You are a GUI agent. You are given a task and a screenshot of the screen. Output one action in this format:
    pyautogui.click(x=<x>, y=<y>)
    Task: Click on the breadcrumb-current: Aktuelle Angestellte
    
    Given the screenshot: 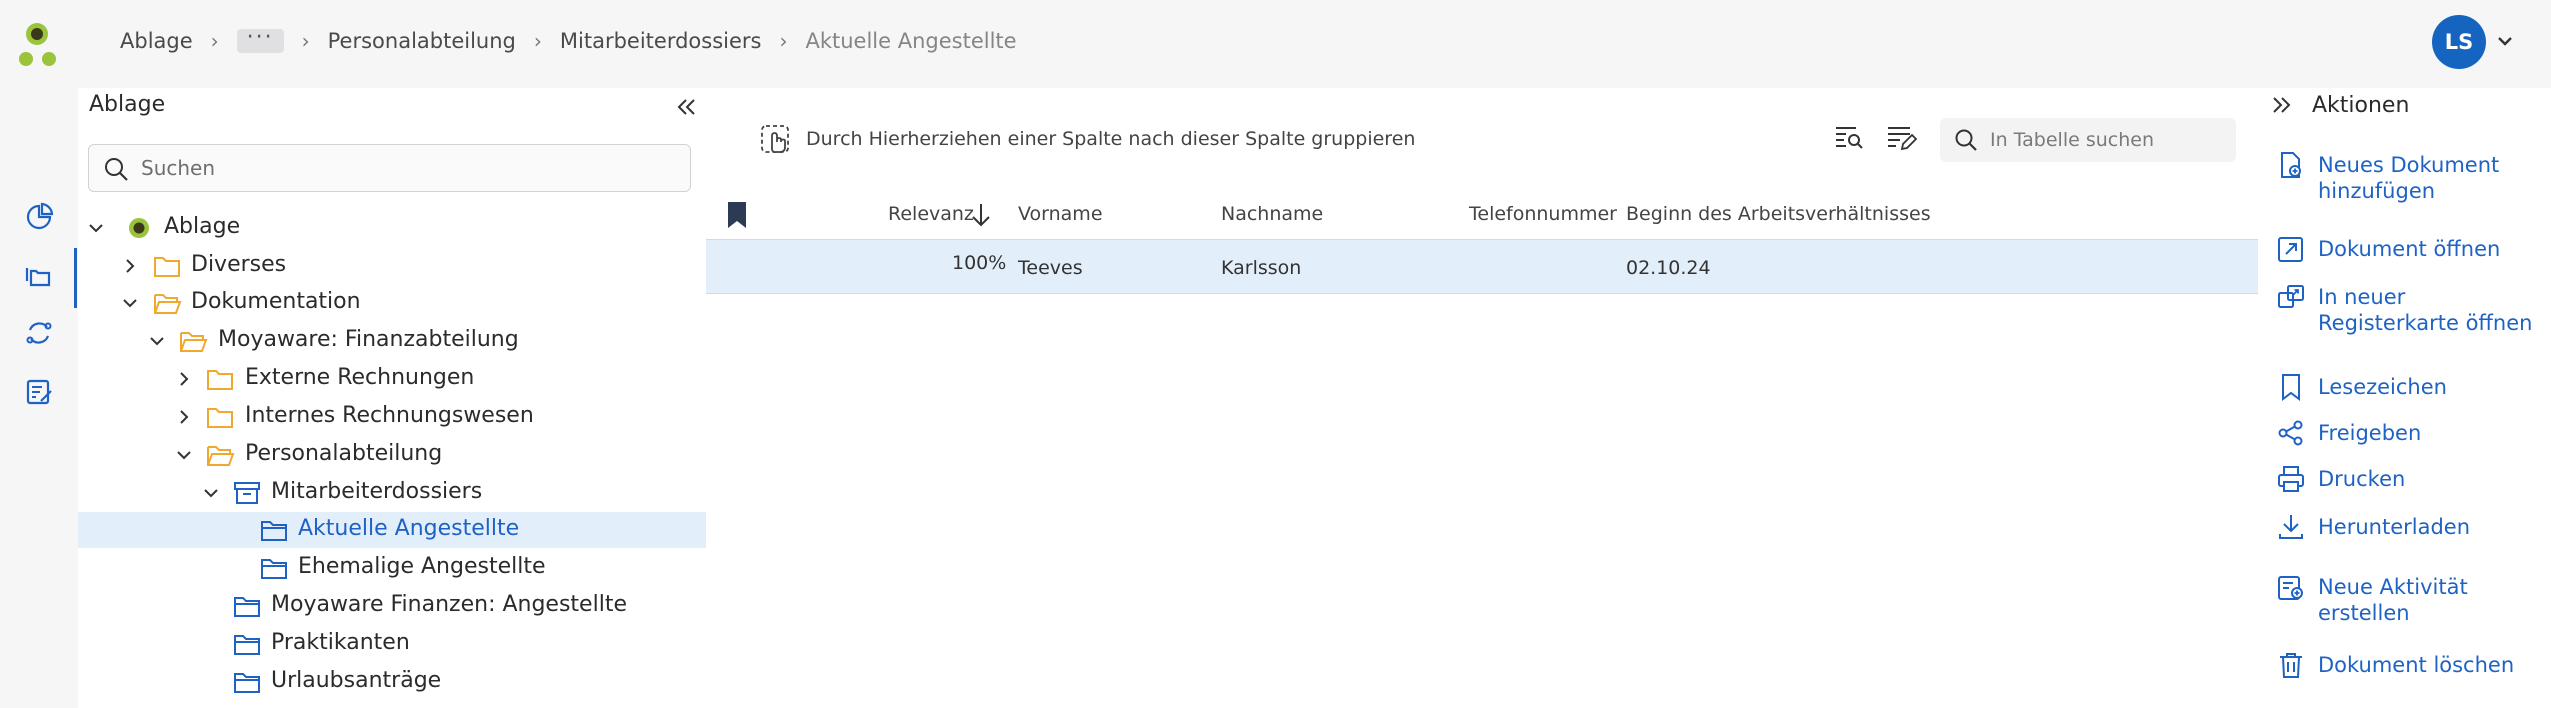 What is the action you would take?
    pyautogui.click(x=911, y=41)
    